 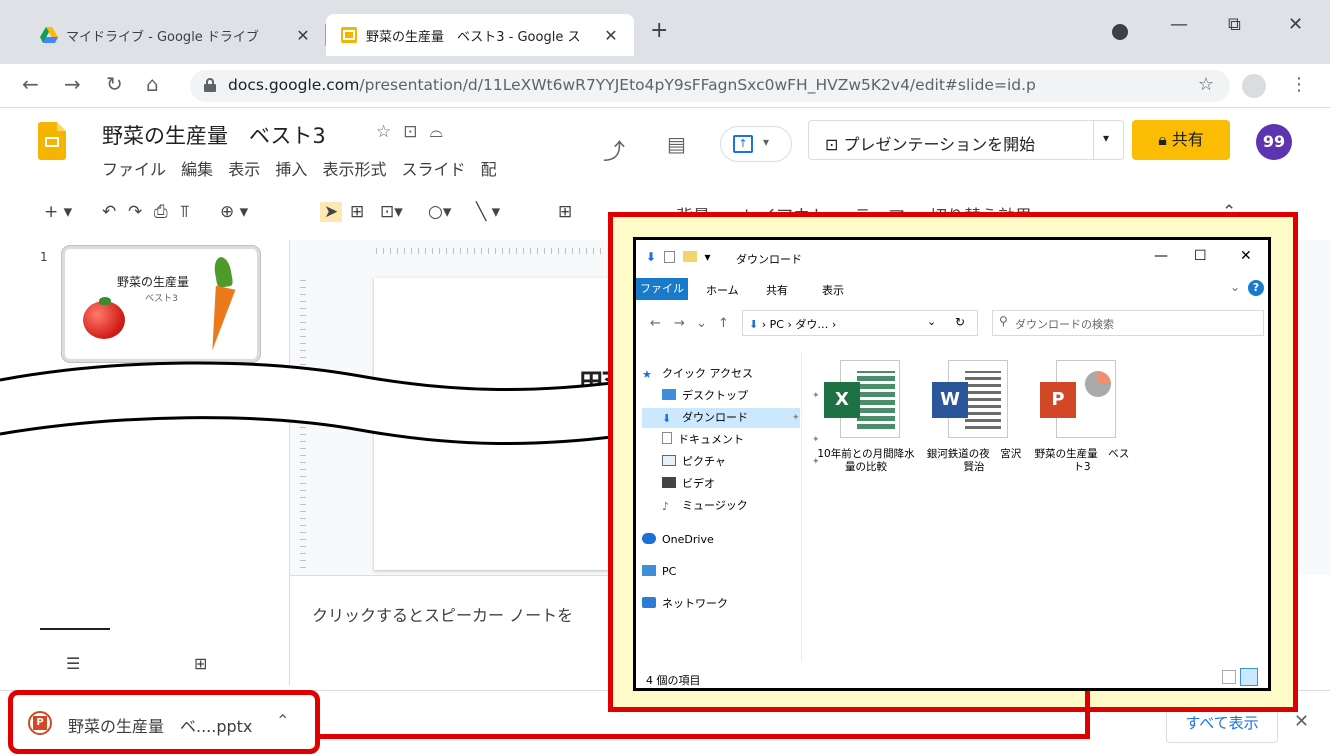 I want to click on nav-desktop: デスクトップ ✦, so click(x=741, y=396).